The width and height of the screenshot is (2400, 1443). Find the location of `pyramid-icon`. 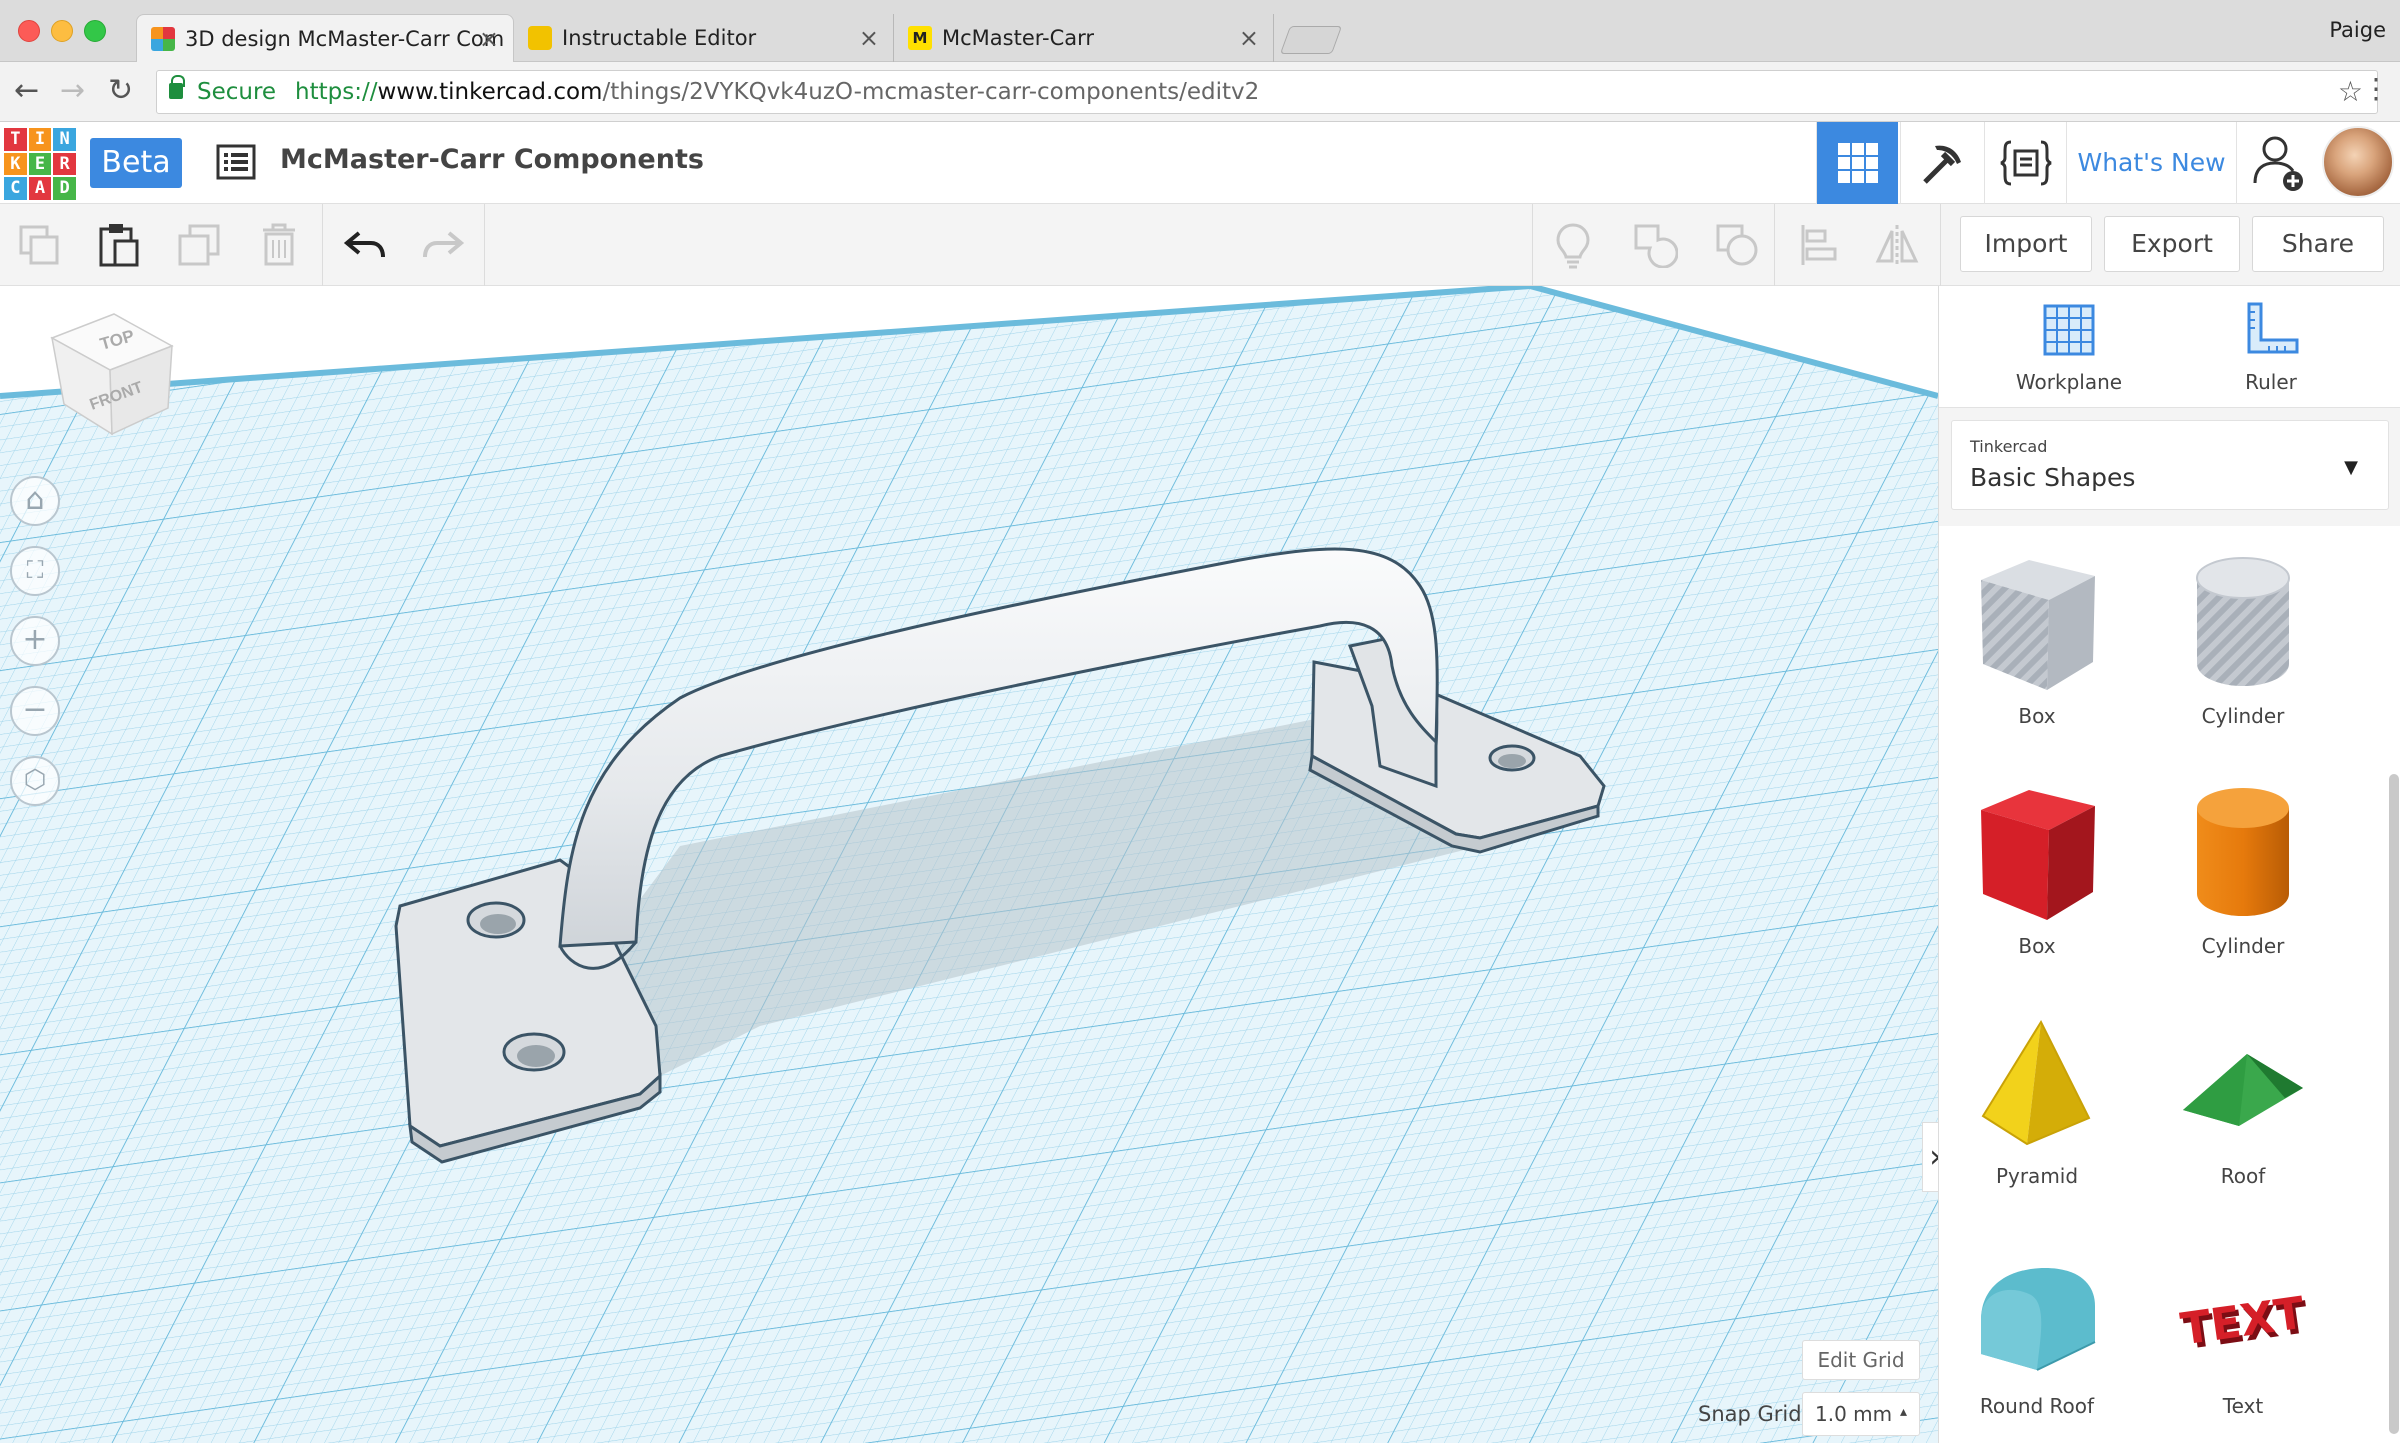

pyramid-icon is located at coordinates (2036, 1082).